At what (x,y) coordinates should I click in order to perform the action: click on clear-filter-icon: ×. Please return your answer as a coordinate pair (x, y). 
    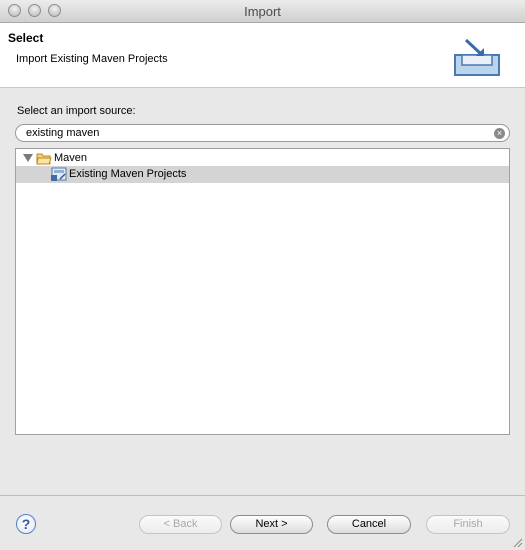
    Looking at the image, I should click on (499, 133).